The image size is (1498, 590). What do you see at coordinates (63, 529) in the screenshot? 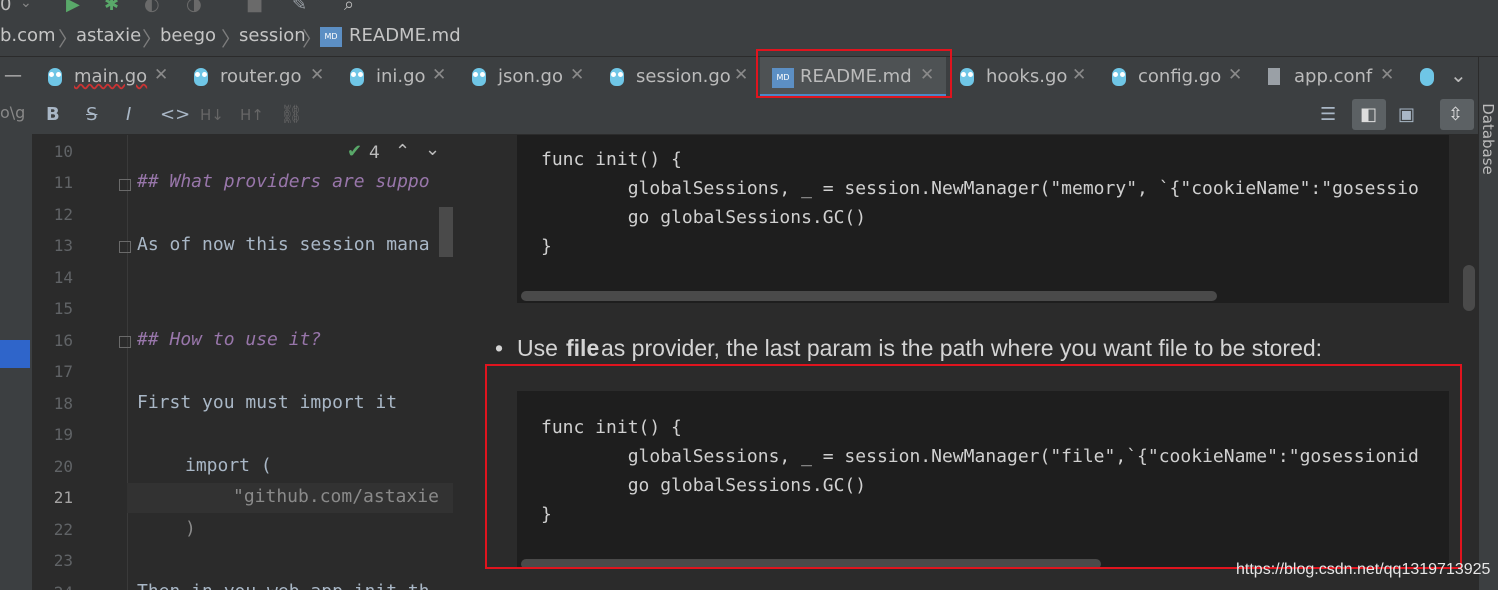
I see `line-number: 22` at bounding box center [63, 529].